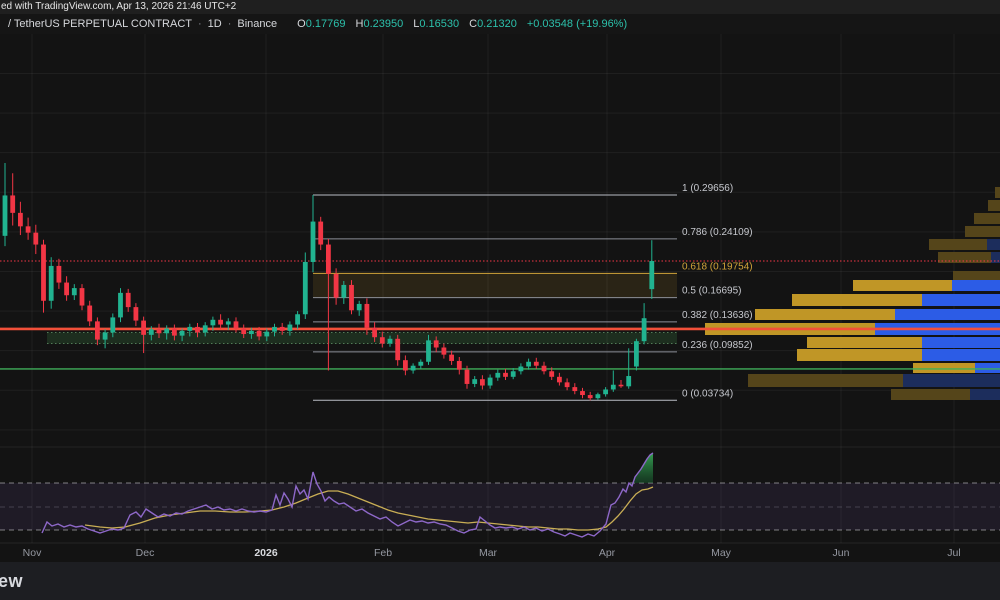 Image resolution: width=1000 pixels, height=600 pixels. I want to click on change-value: +0.03548 (+19.96%), so click(577, 24).